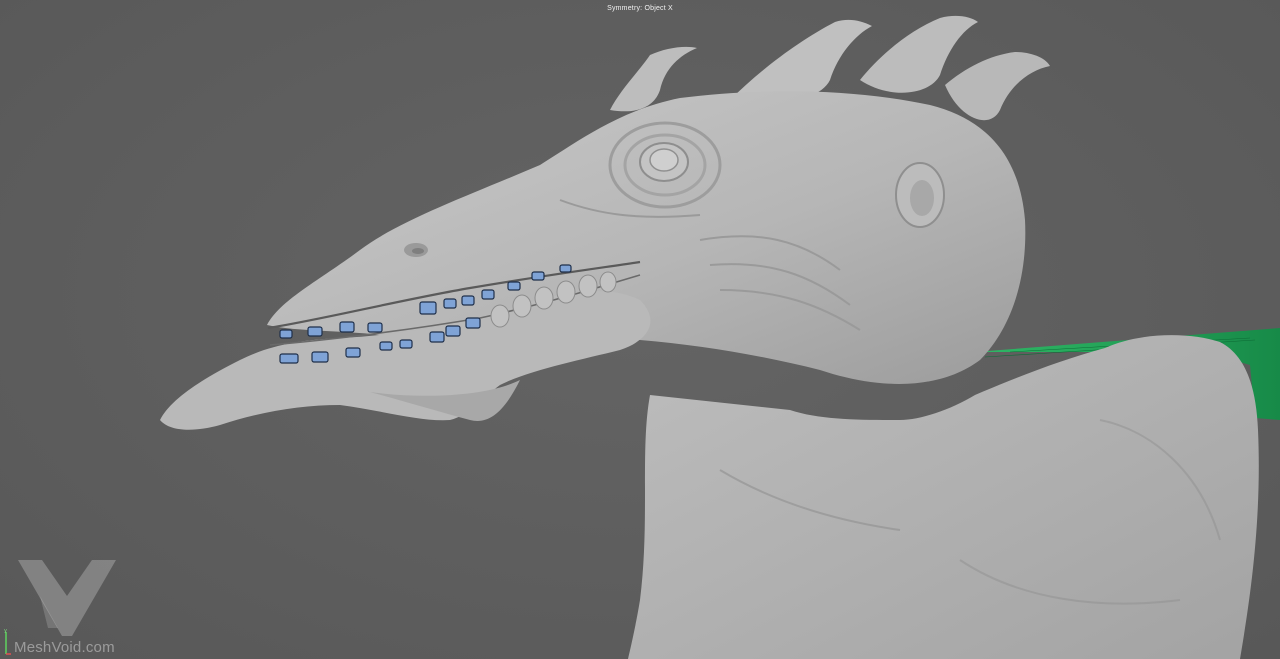 This screenshot has height=659, width=1280. I want to click on watermark-text: MeshVoid.com, so click(64, 647).